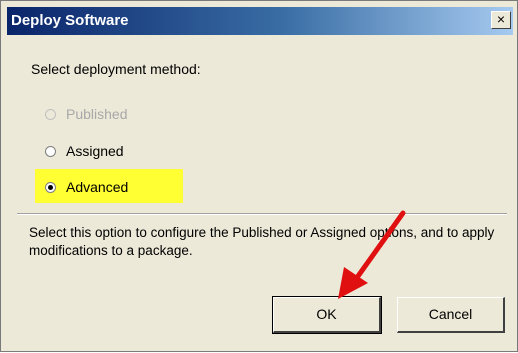  I want to click on radio-advanced: Advanced, so click(86, 187).